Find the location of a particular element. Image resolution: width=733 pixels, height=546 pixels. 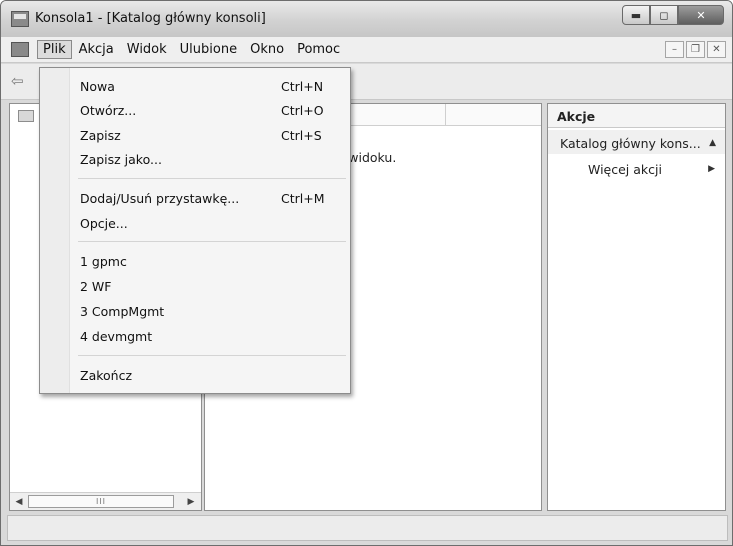

mdi-close-button: ✕ is located at coordinates (716, 49).